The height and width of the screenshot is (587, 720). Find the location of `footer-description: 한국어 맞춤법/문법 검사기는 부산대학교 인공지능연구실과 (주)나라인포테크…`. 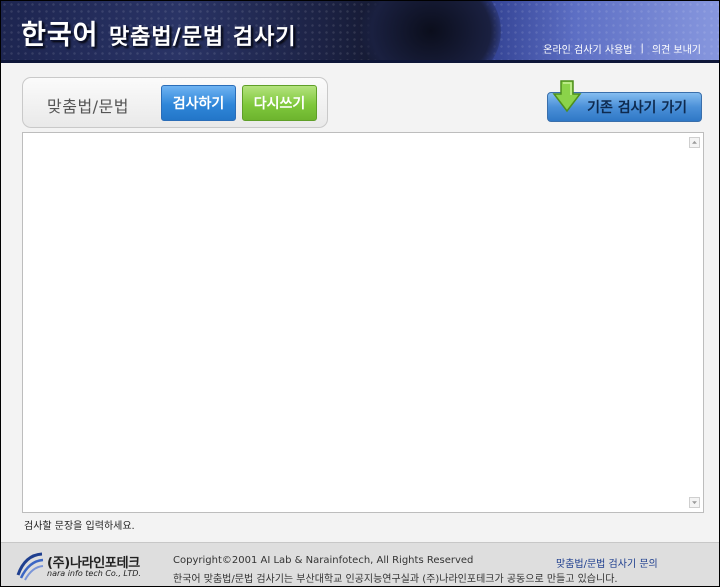

footer-description: 한국어 맞춤법/문법 검사기는 부산대학교 인공지능연구실과 (주)나라인포테크… is located at coordinates (395, 579).